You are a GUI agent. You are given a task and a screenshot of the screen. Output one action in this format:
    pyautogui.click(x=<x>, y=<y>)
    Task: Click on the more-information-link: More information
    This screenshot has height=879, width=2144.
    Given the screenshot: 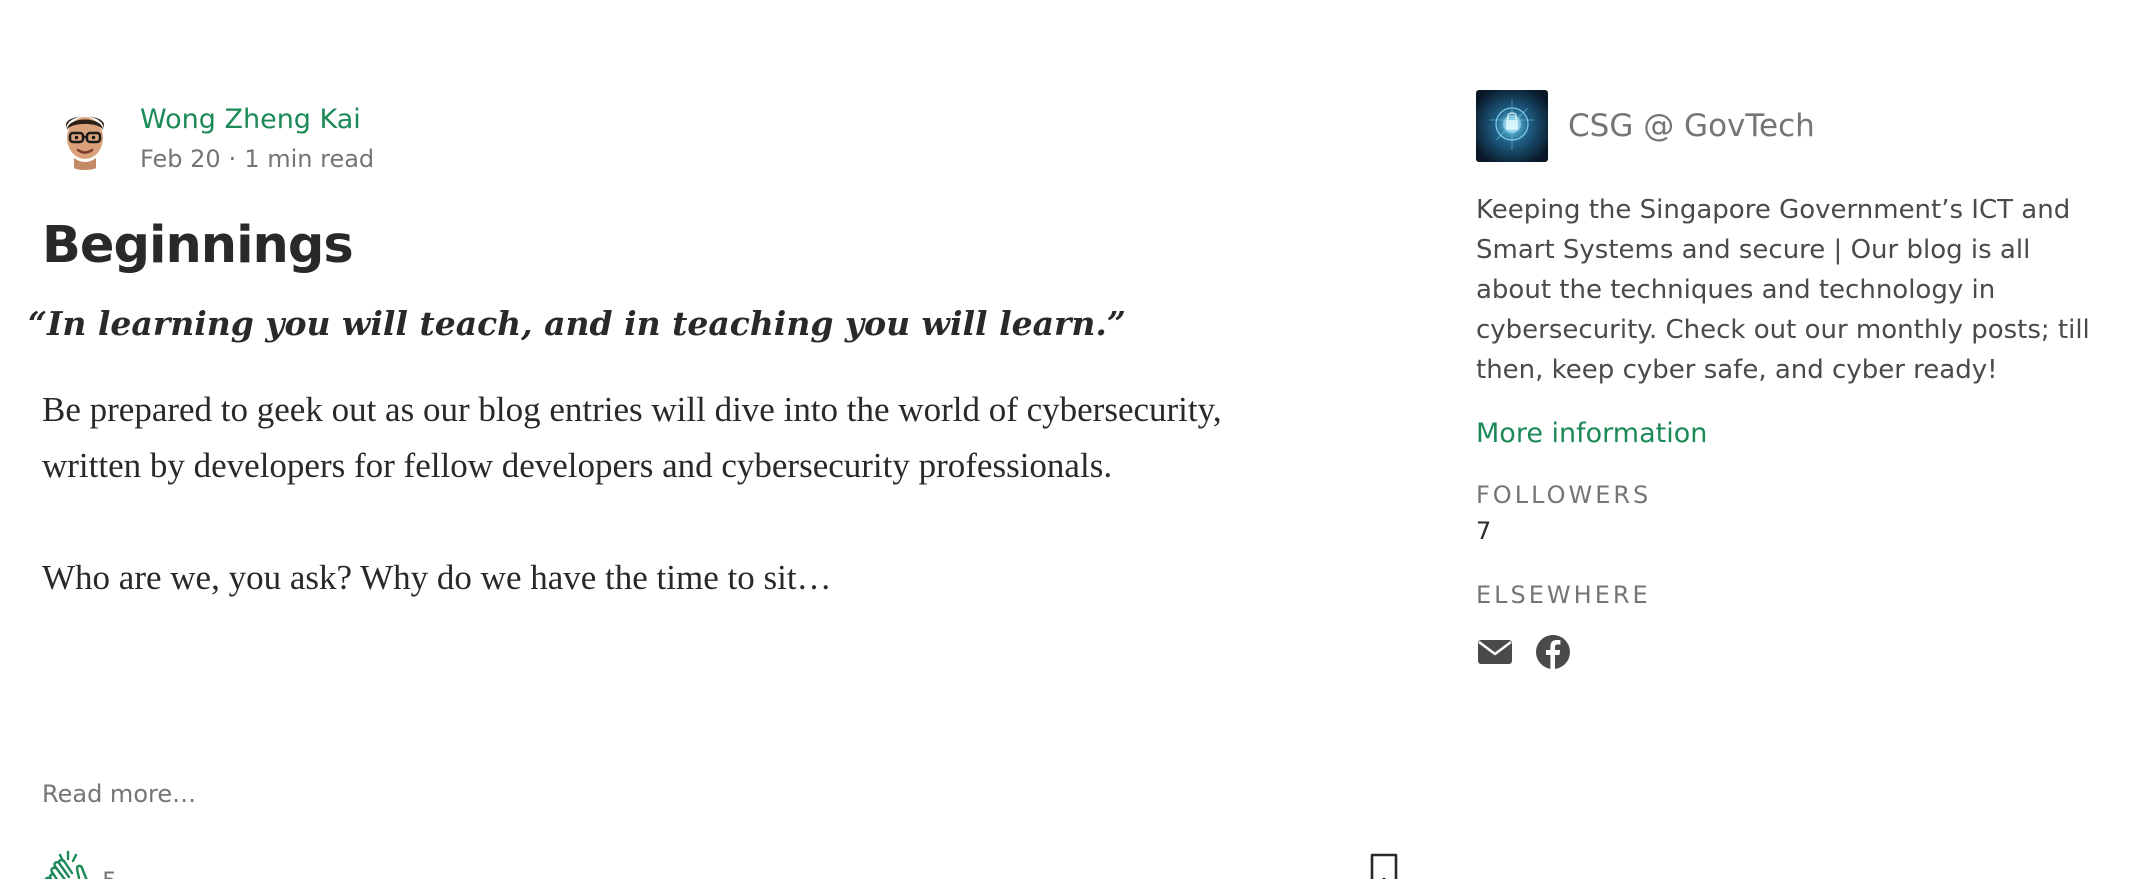 What is the action you would take?
    pyautogui.click(x=1796, y=433)
    